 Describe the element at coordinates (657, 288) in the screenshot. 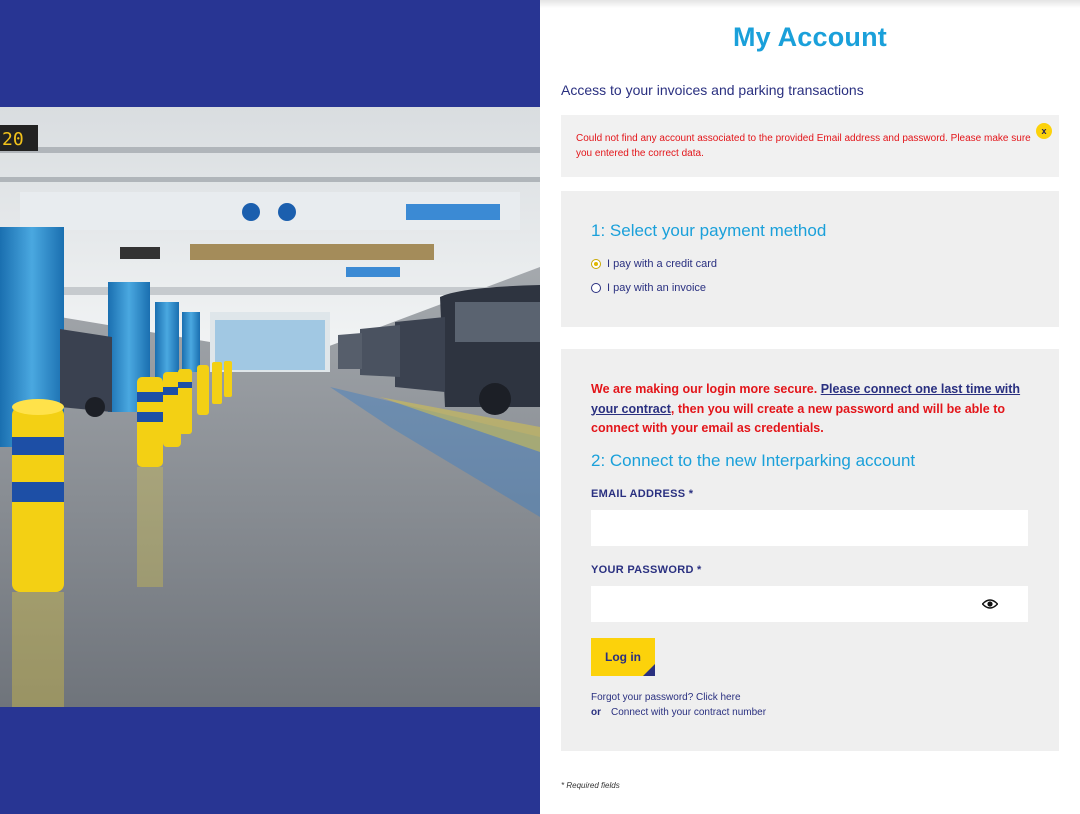

I see `radio-invoice-label: I pay with an invoice` at that location.